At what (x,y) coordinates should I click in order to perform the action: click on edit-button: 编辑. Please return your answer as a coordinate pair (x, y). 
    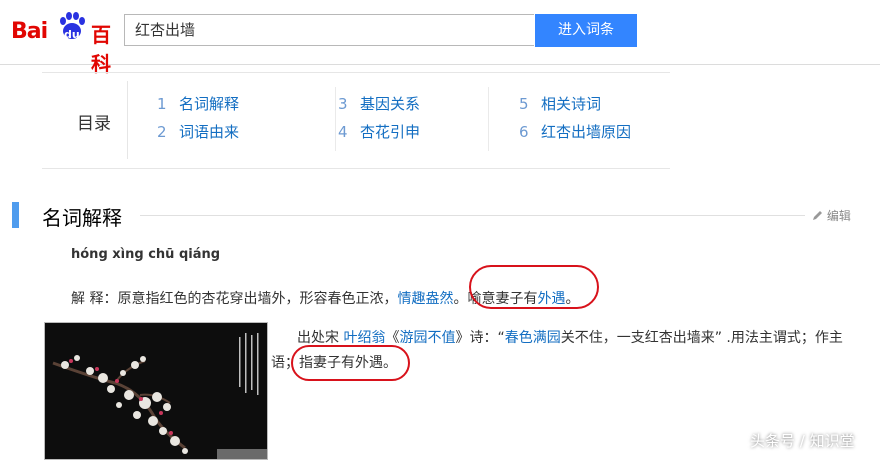
    Looking at the image, I should click on (831, 215).